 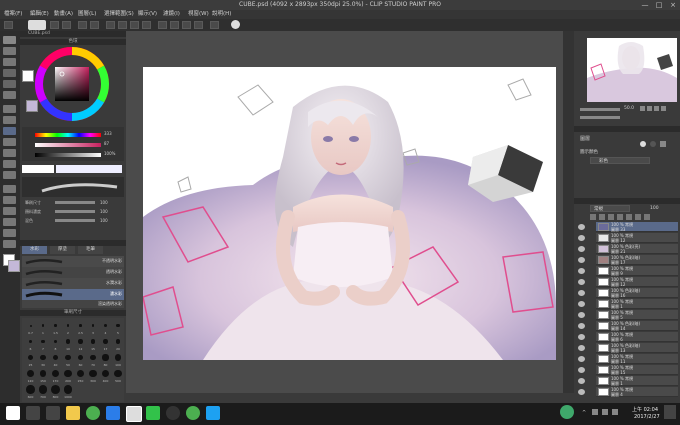 I want to click on volume-icon, so click(x=605, y=412).